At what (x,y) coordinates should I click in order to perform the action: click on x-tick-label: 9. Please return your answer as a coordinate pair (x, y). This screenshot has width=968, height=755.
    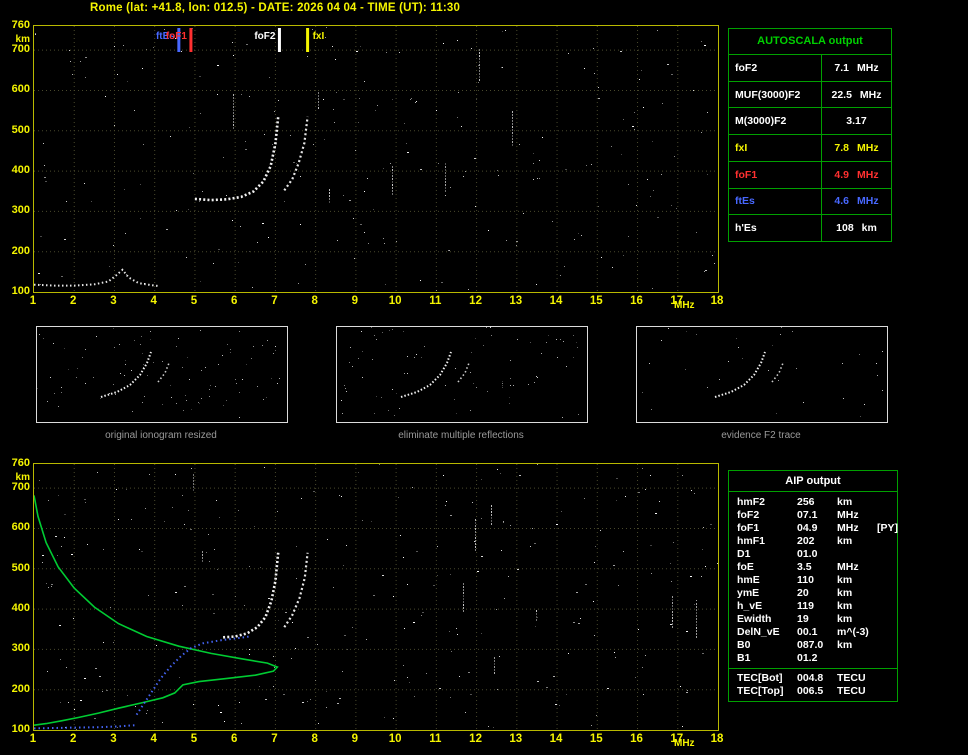
    Looking at the image, I should click on (355, 739).